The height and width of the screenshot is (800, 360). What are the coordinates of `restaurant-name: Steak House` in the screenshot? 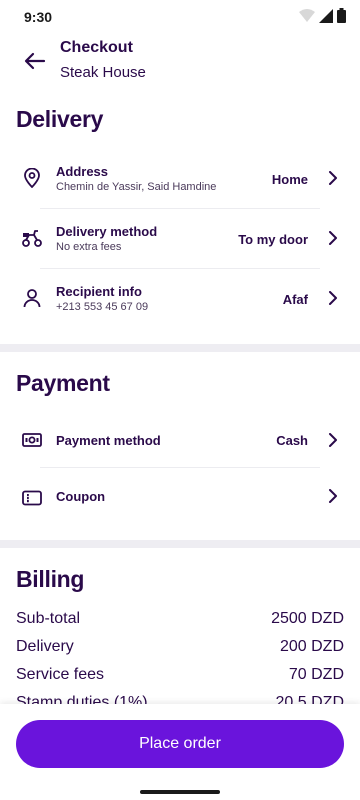 It's located at (103, 72).